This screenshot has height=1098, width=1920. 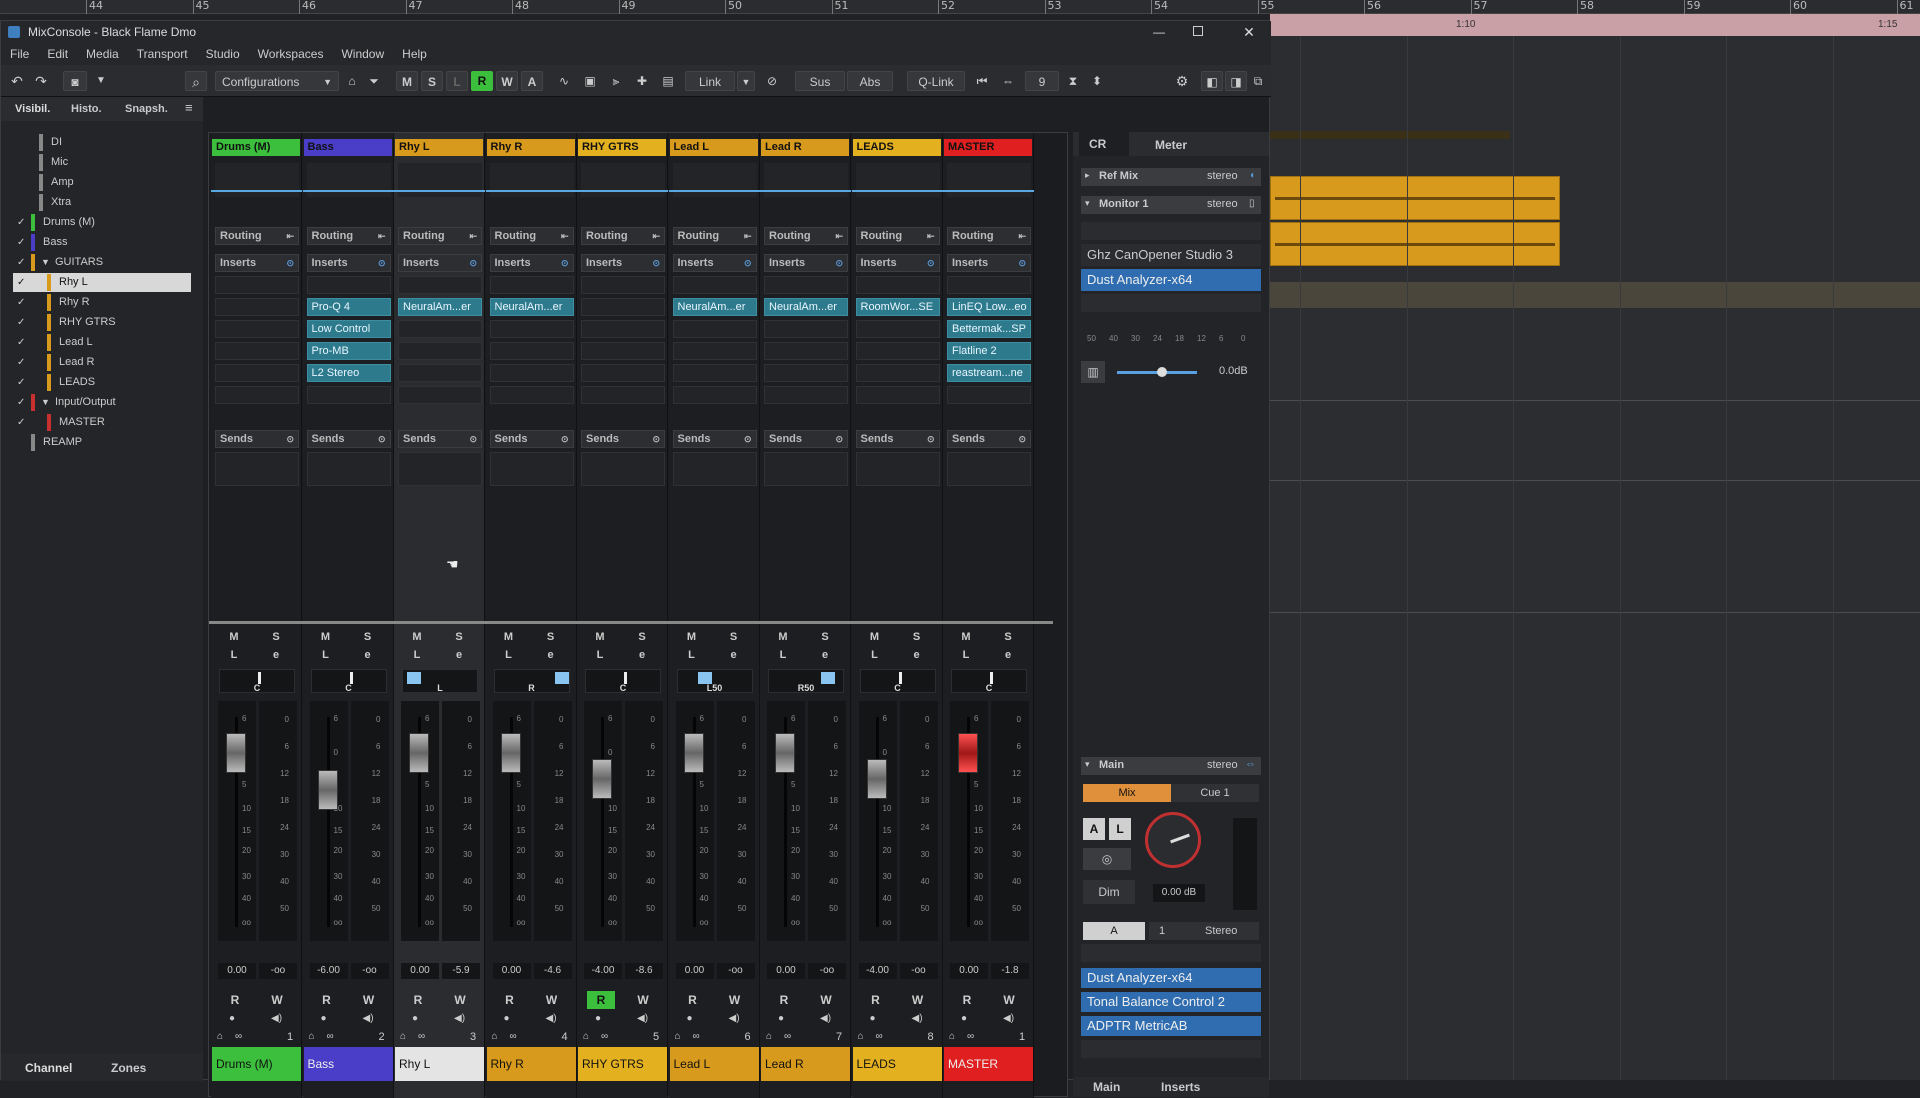 I want to click on cue-button: Cue 1, so click(x=1215, y=793).